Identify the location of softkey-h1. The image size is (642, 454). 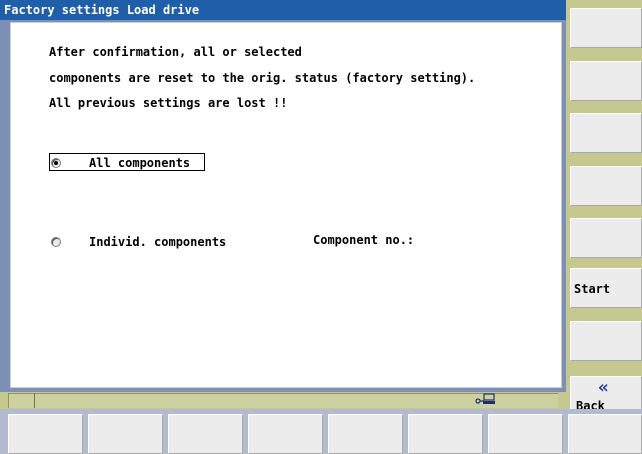
(45, 434).